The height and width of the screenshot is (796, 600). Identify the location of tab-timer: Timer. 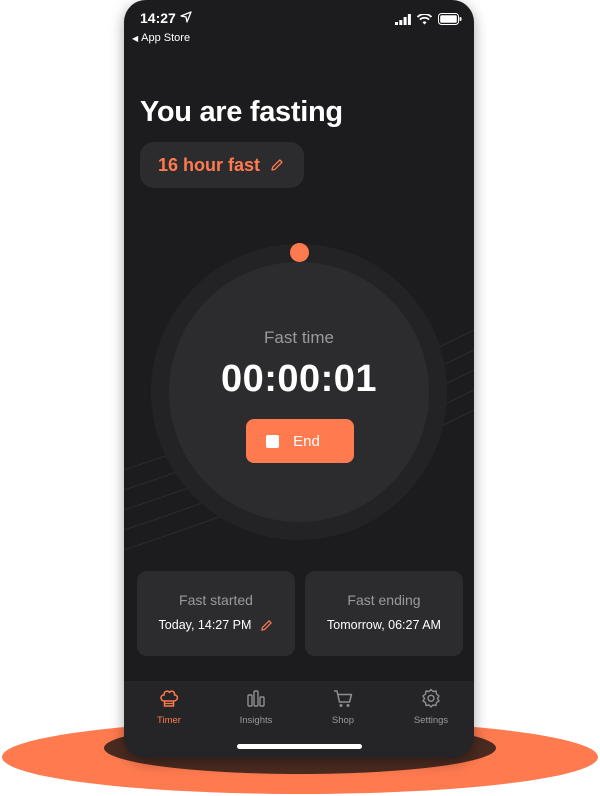
(169, 706).